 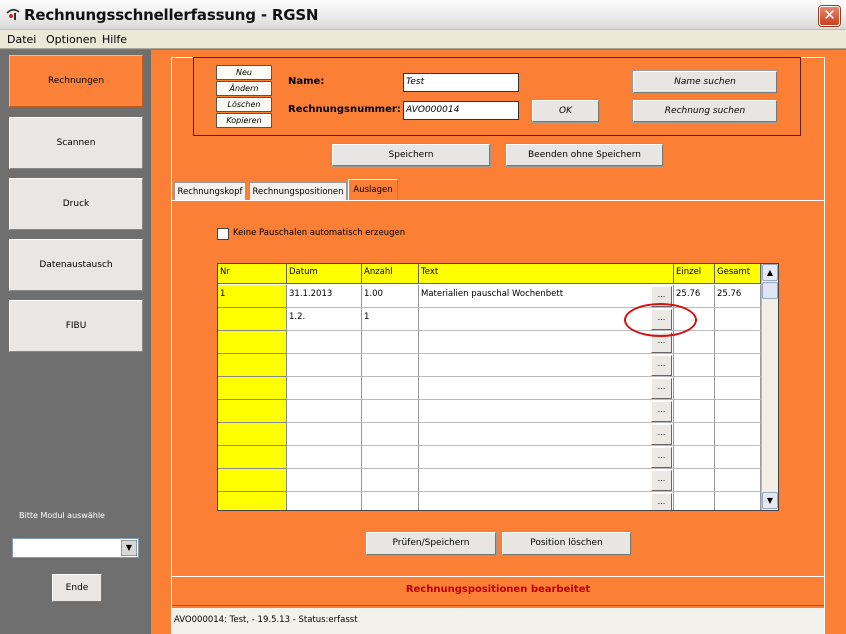 What do you see at coordinates (223, 234) in the screenshot?
I see `keine-pauschalen-checkbox` at bounding box center [223, 234].